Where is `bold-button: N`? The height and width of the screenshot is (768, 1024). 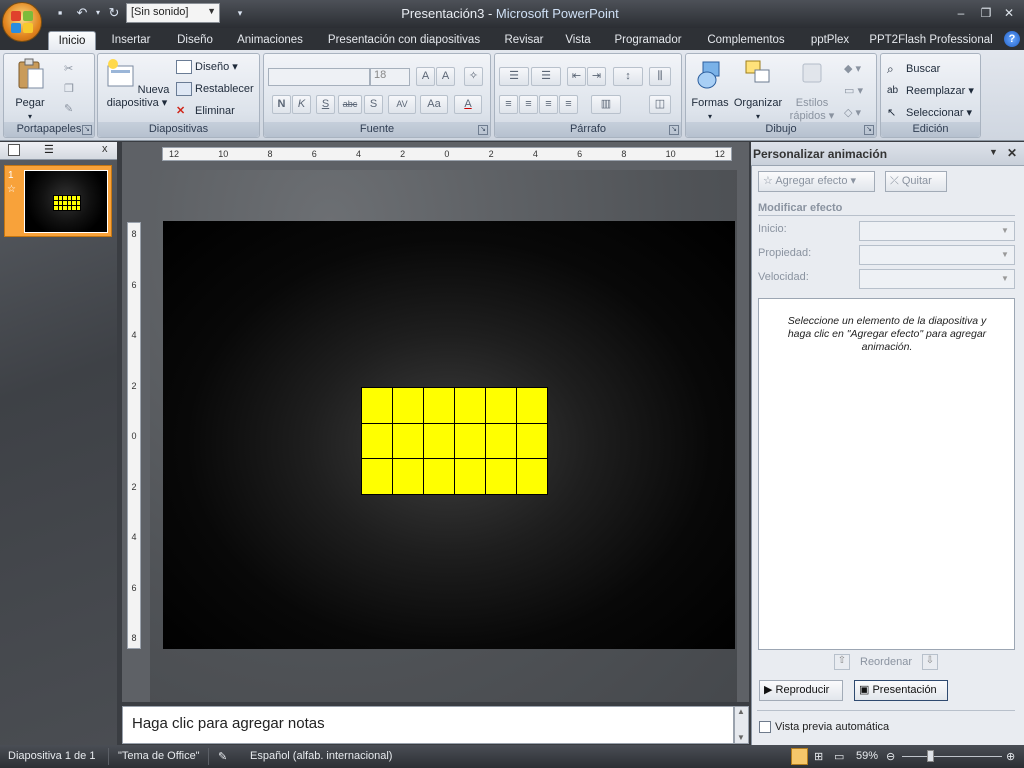 bold-button: N is located at coordinates (281, 104).